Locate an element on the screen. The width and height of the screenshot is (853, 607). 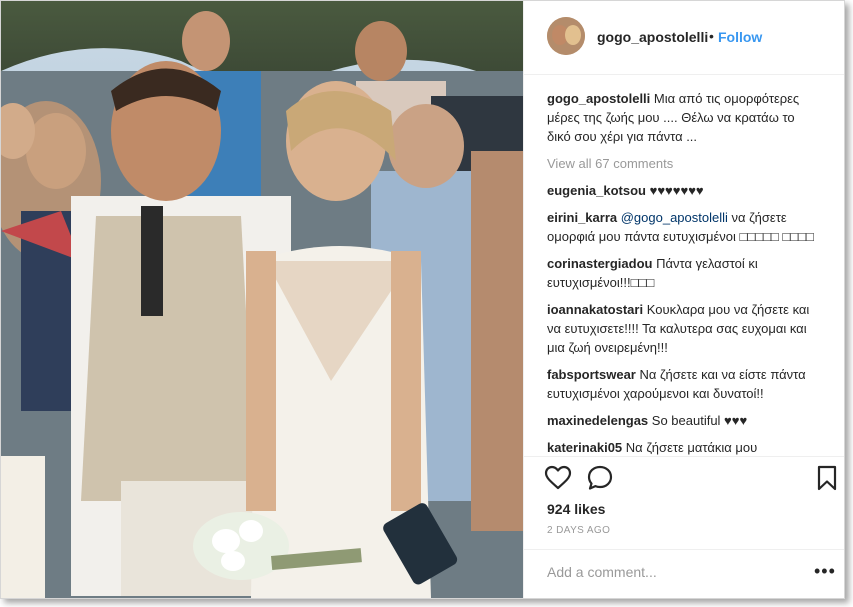
comment-text: ♥♥♥♥♥♥♥ is located at coordinates (676, 190).